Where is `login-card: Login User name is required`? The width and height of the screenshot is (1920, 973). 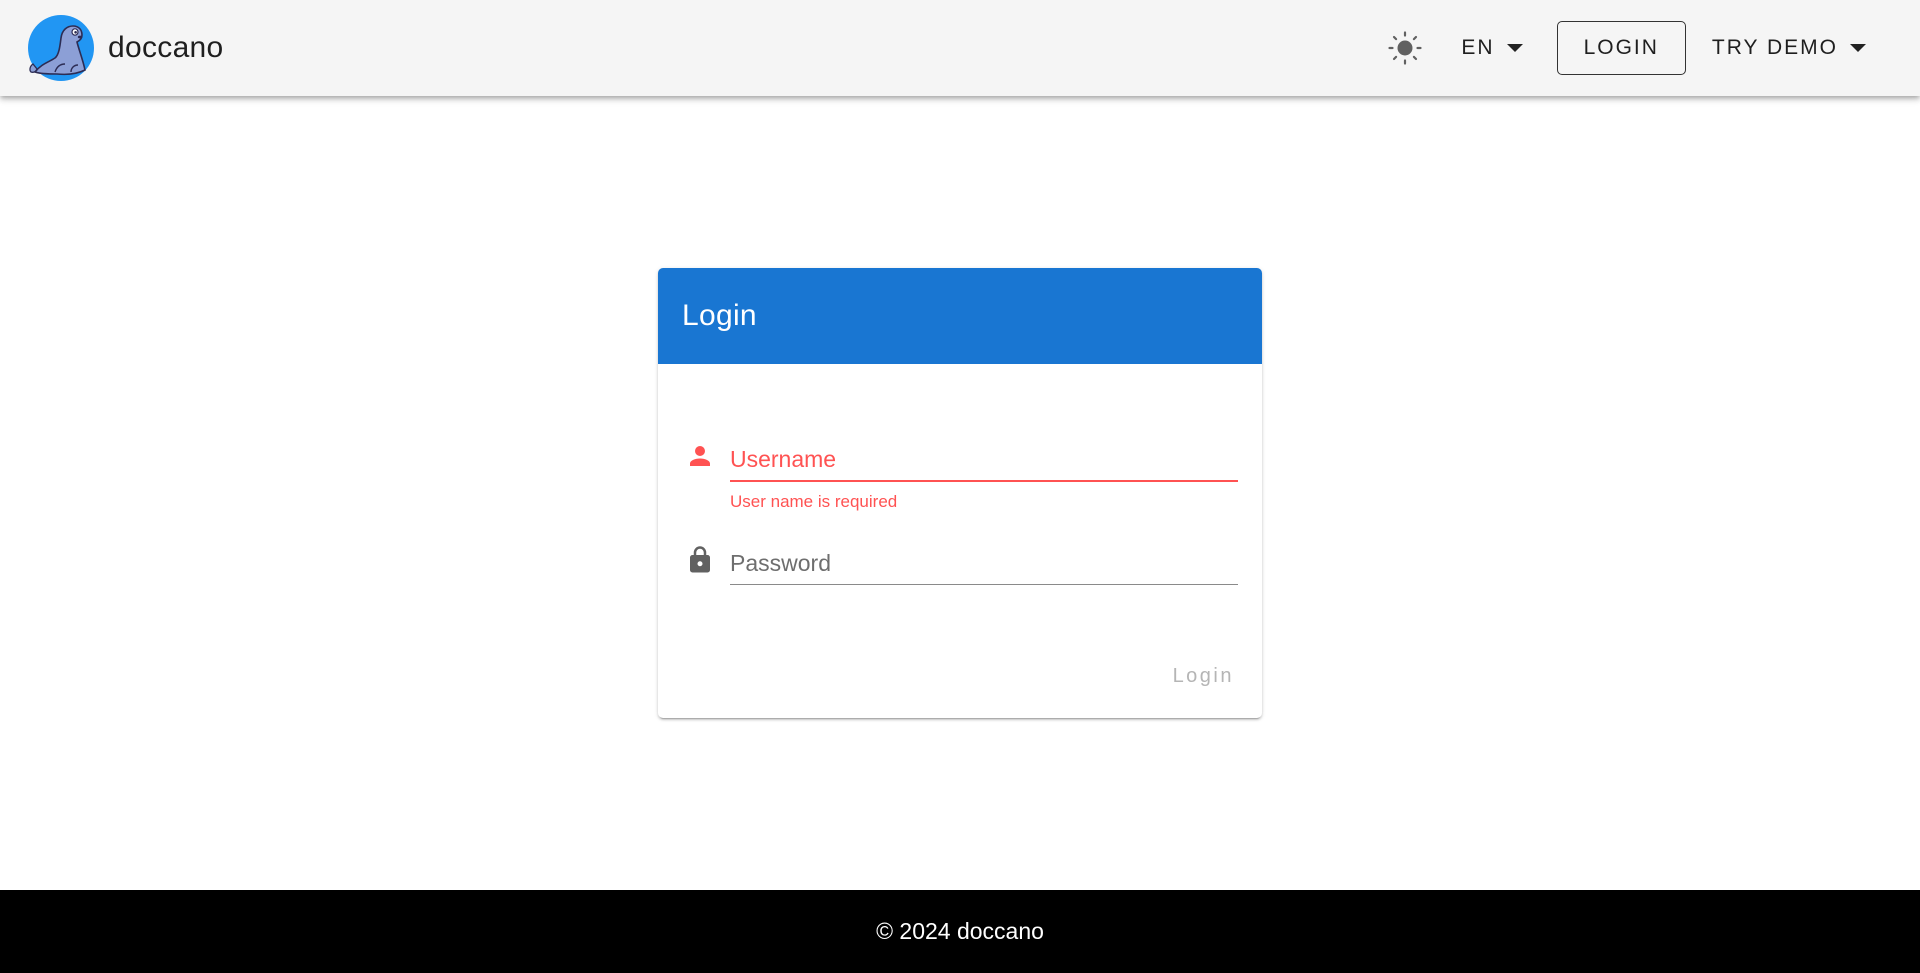
login-card: Login User name is required is located at coordinates (960, 493).